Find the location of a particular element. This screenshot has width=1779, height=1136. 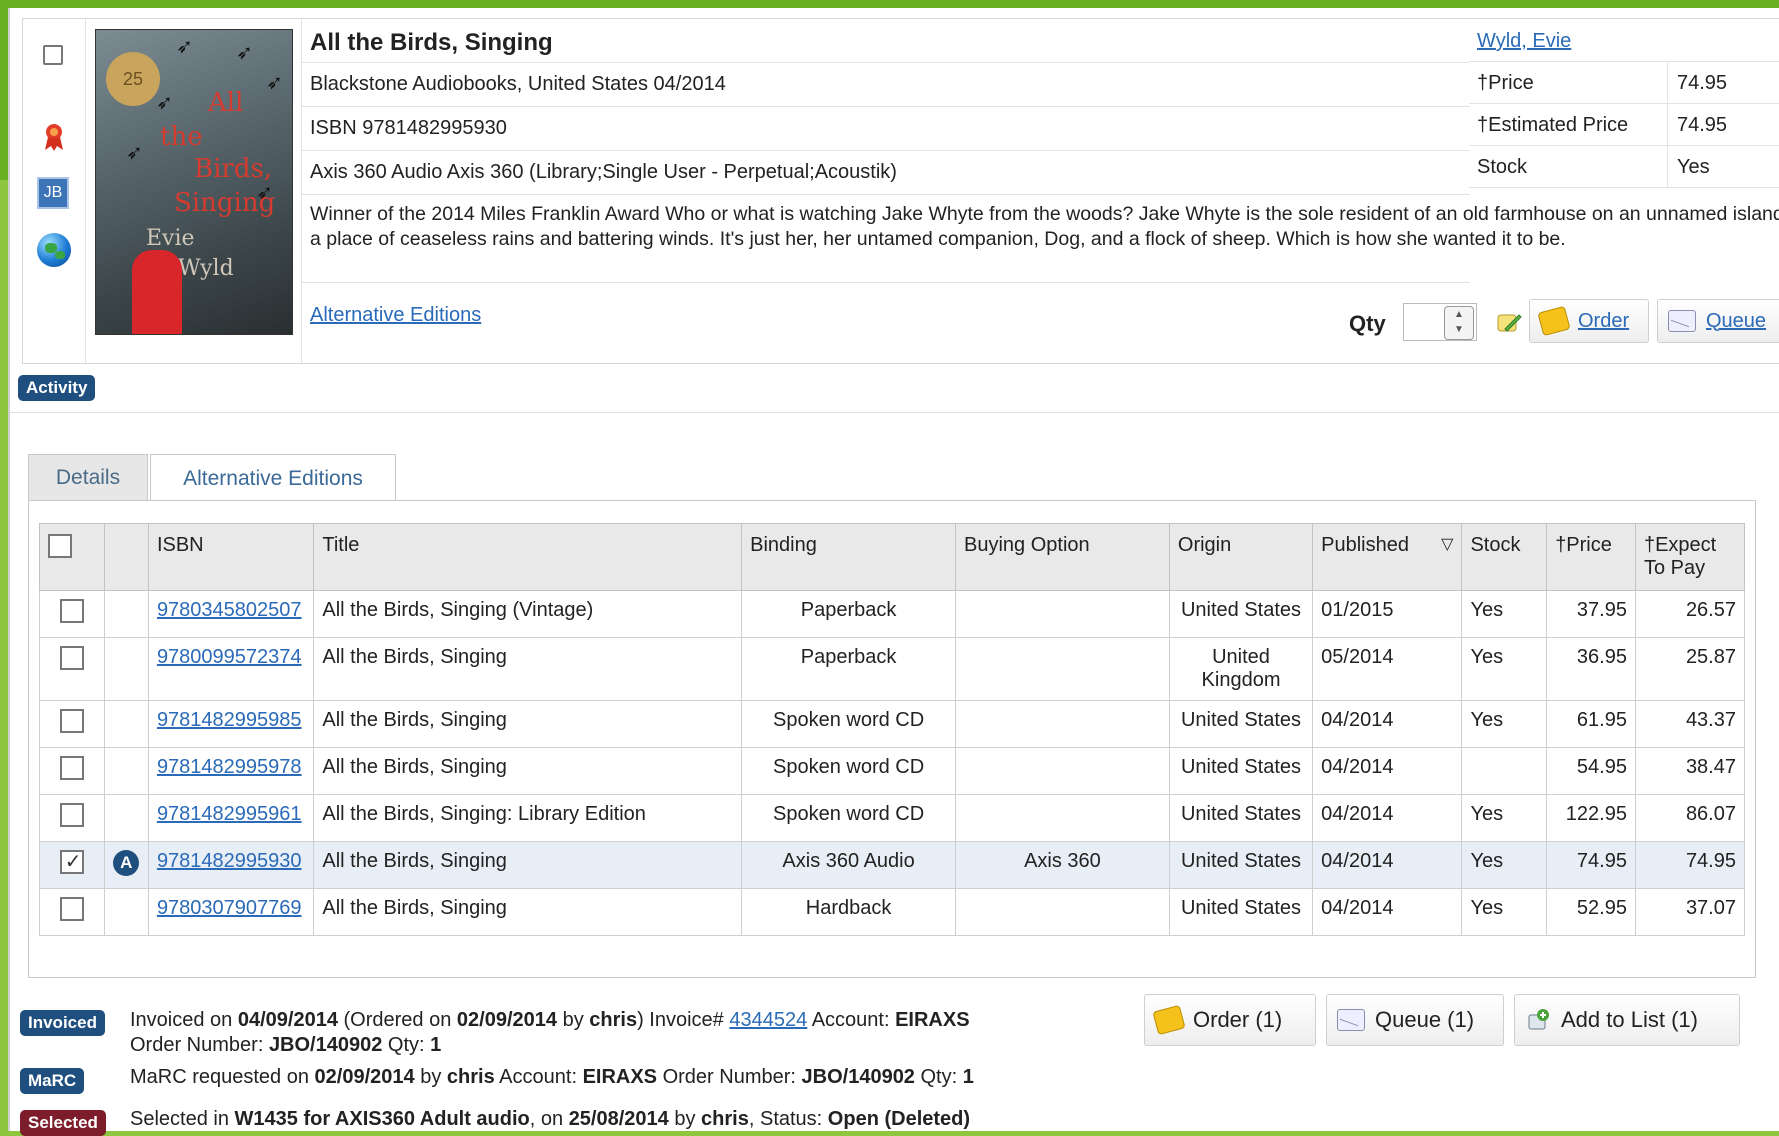

qty-stepper: ▲ ▼ is located at coordinates (1440, 322).